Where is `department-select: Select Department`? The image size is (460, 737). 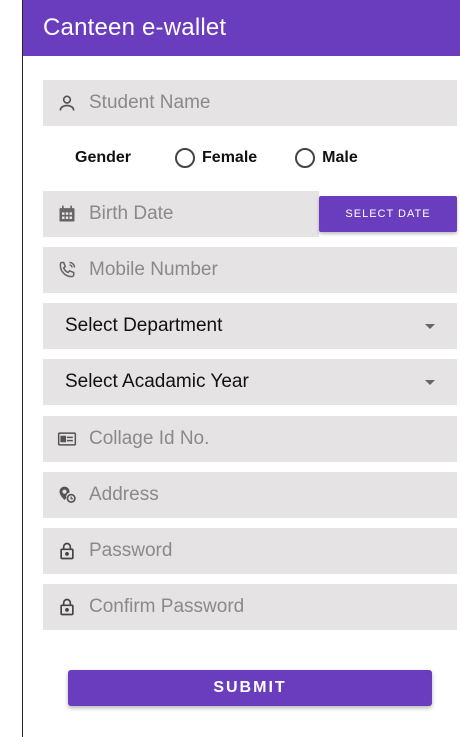 department-select: Select Department is located at coordinates (250, 326).